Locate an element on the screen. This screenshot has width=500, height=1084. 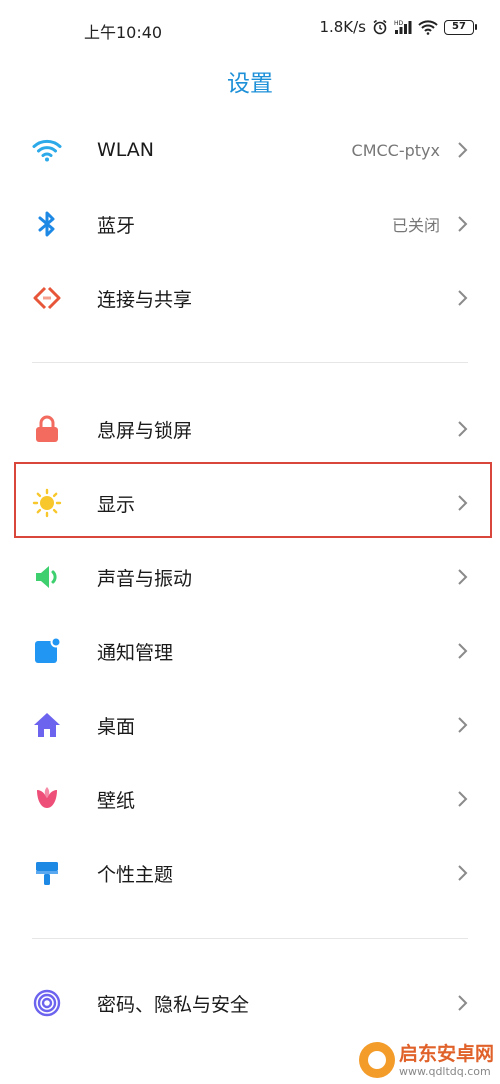
status-time: 上午10:40 is located at coordinates (123, 32).